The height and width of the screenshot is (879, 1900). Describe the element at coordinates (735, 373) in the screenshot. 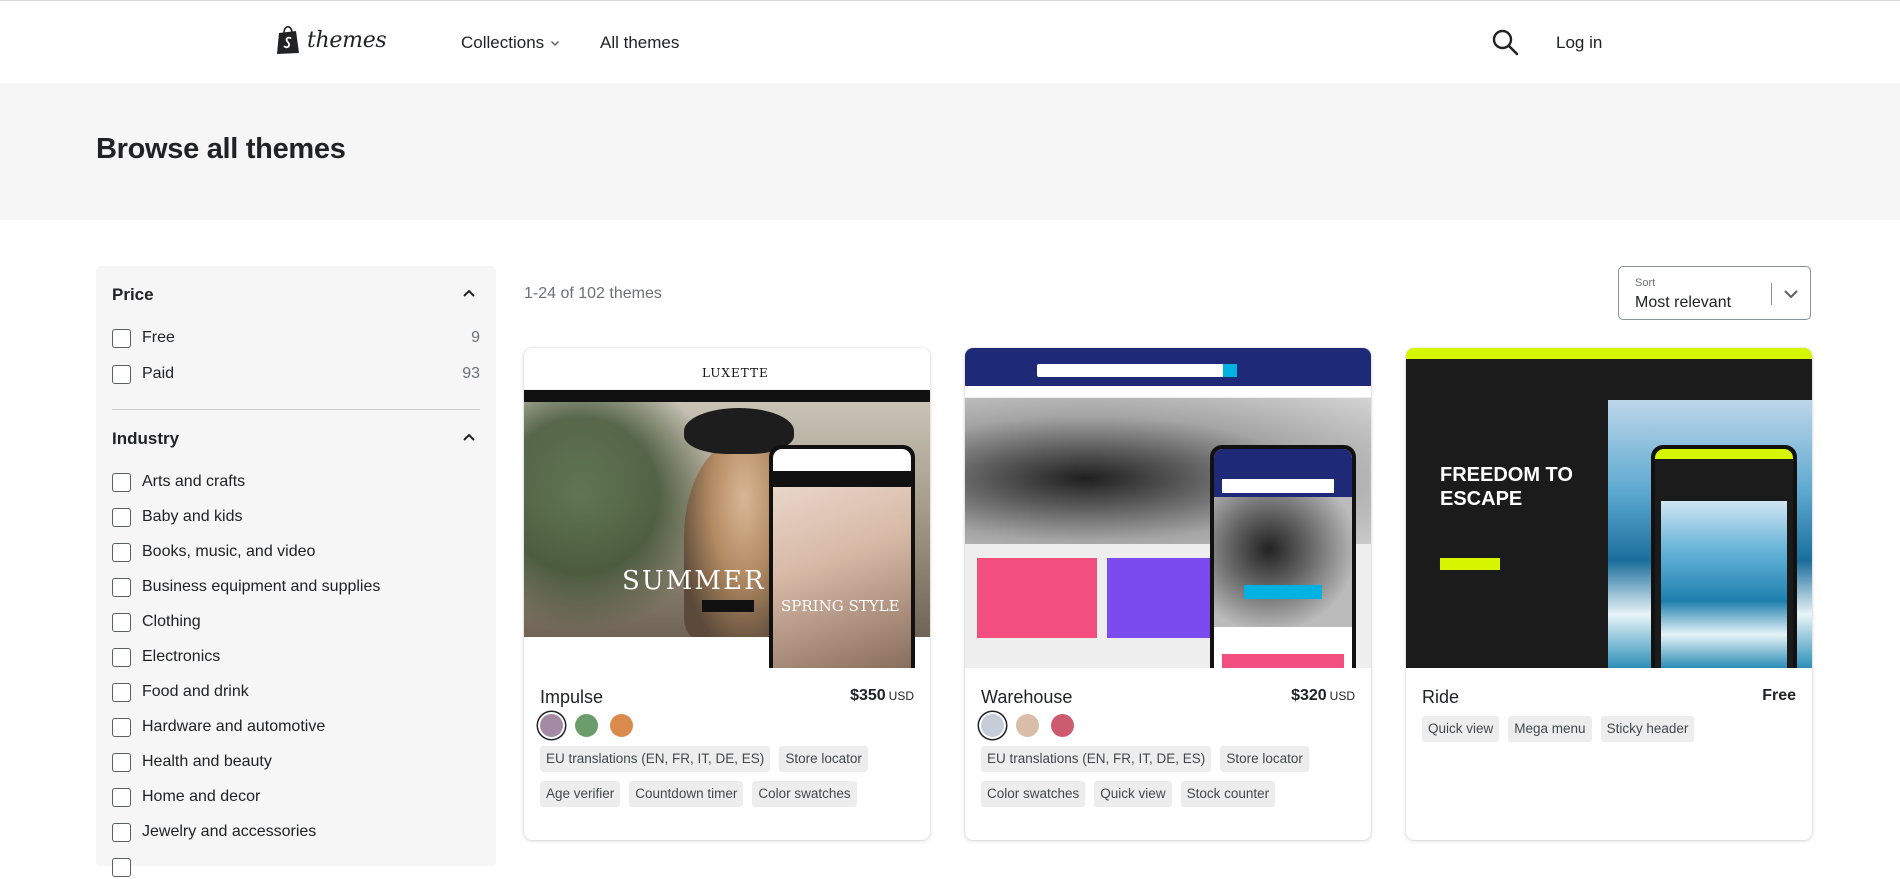

I see `preview-logo: LUXETTE` at that location.